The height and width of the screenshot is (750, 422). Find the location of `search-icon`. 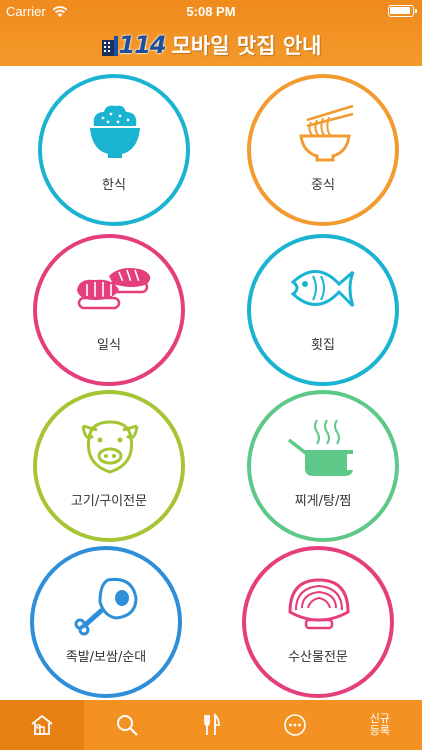

search-icon is located at coordinates (127, 725).